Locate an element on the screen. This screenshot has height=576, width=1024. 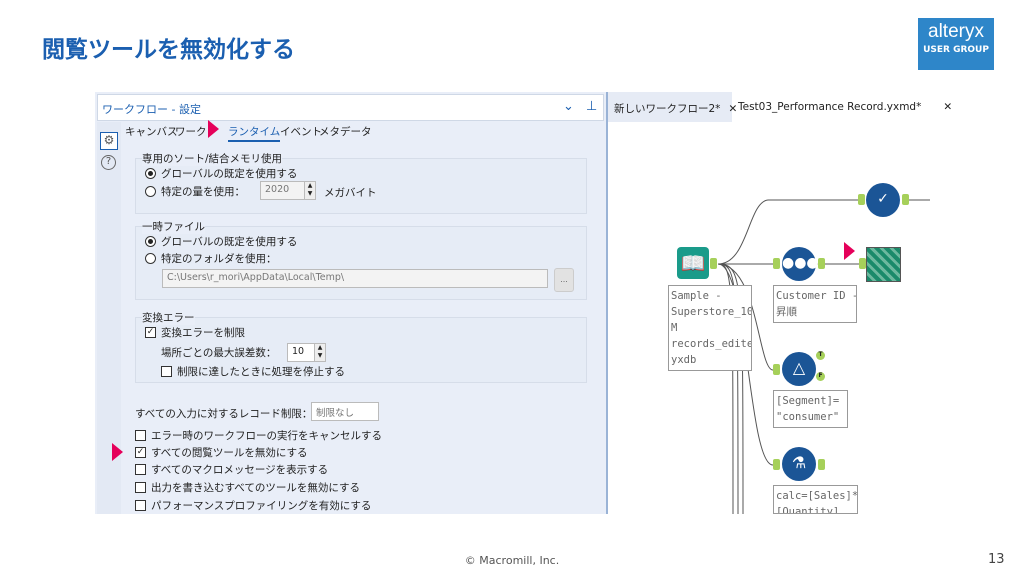
alteryx-logo: alteryx USER GROUP is located at coordinates (956, 44).